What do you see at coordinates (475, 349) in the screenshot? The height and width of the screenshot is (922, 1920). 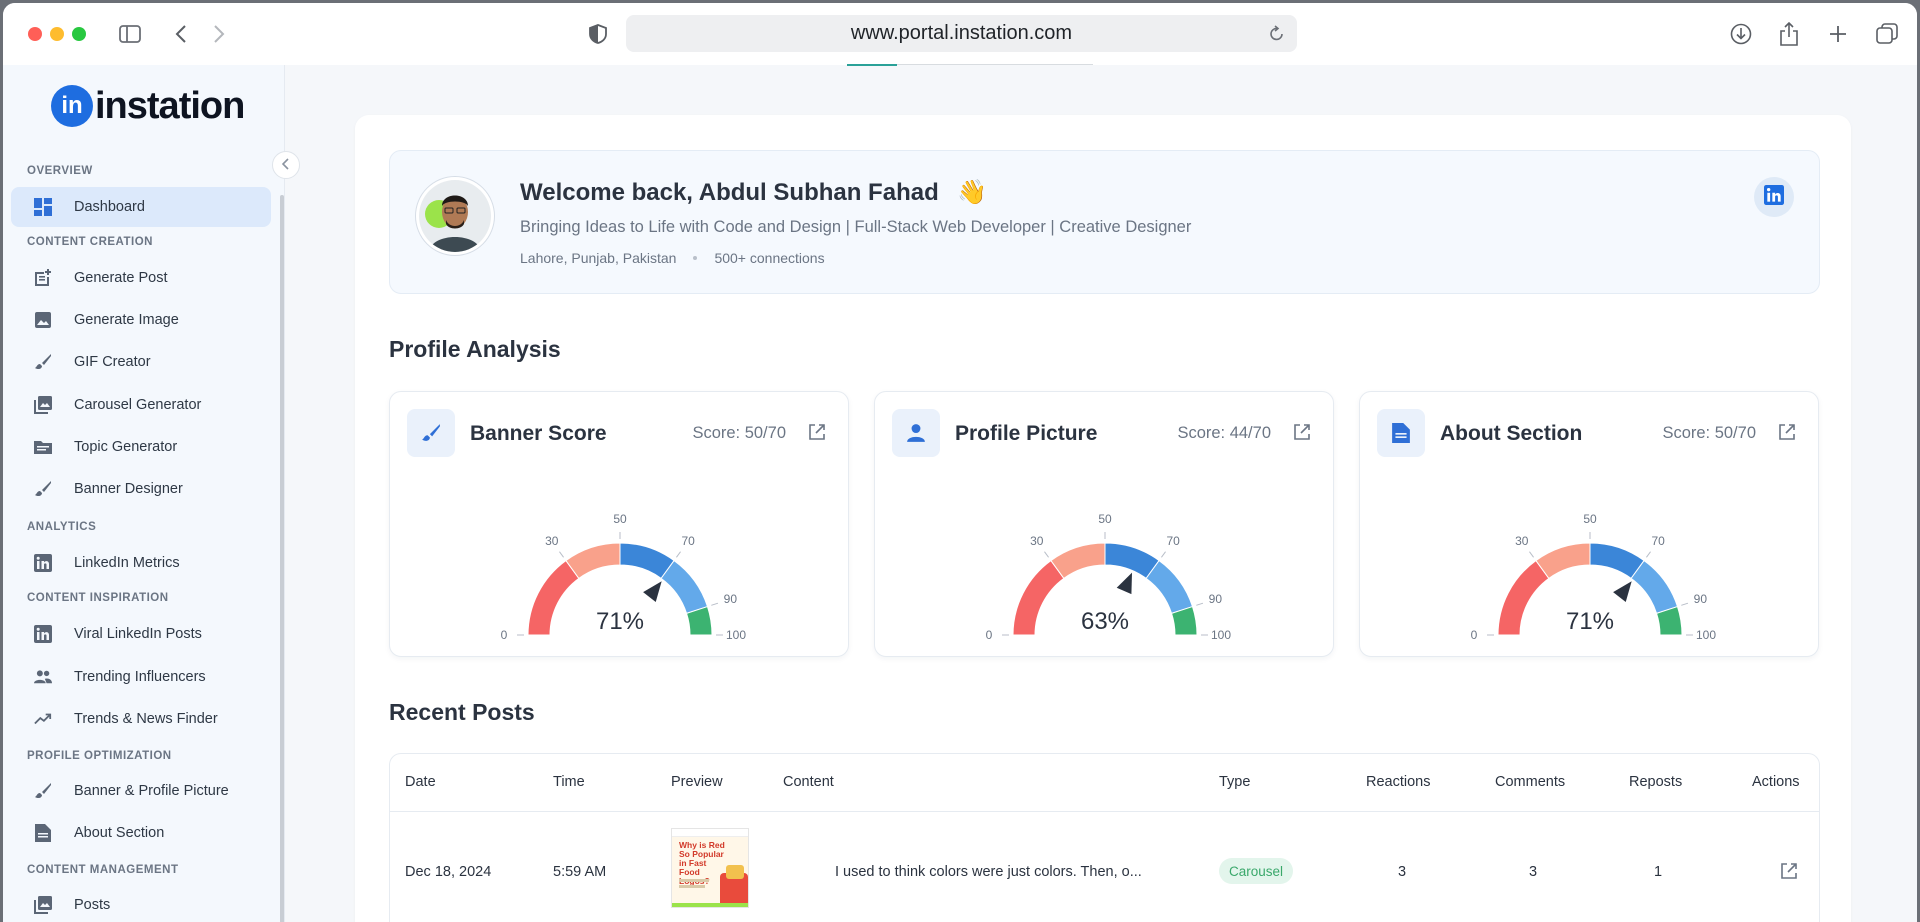 I see `profile-analysis-title: Profile Analysis` at bounding box center [475, 349].